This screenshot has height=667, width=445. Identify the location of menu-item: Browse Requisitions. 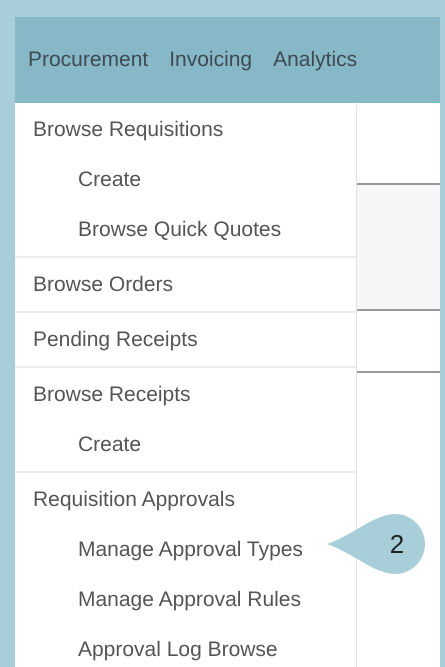
(128, 130).